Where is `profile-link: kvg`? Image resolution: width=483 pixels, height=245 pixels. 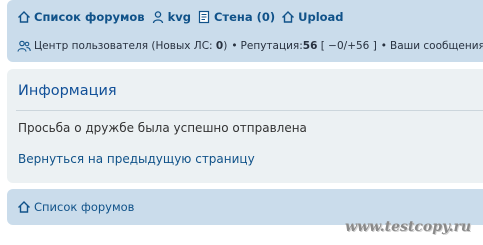 profile-link: kvg is located at coordinates (179, 17).